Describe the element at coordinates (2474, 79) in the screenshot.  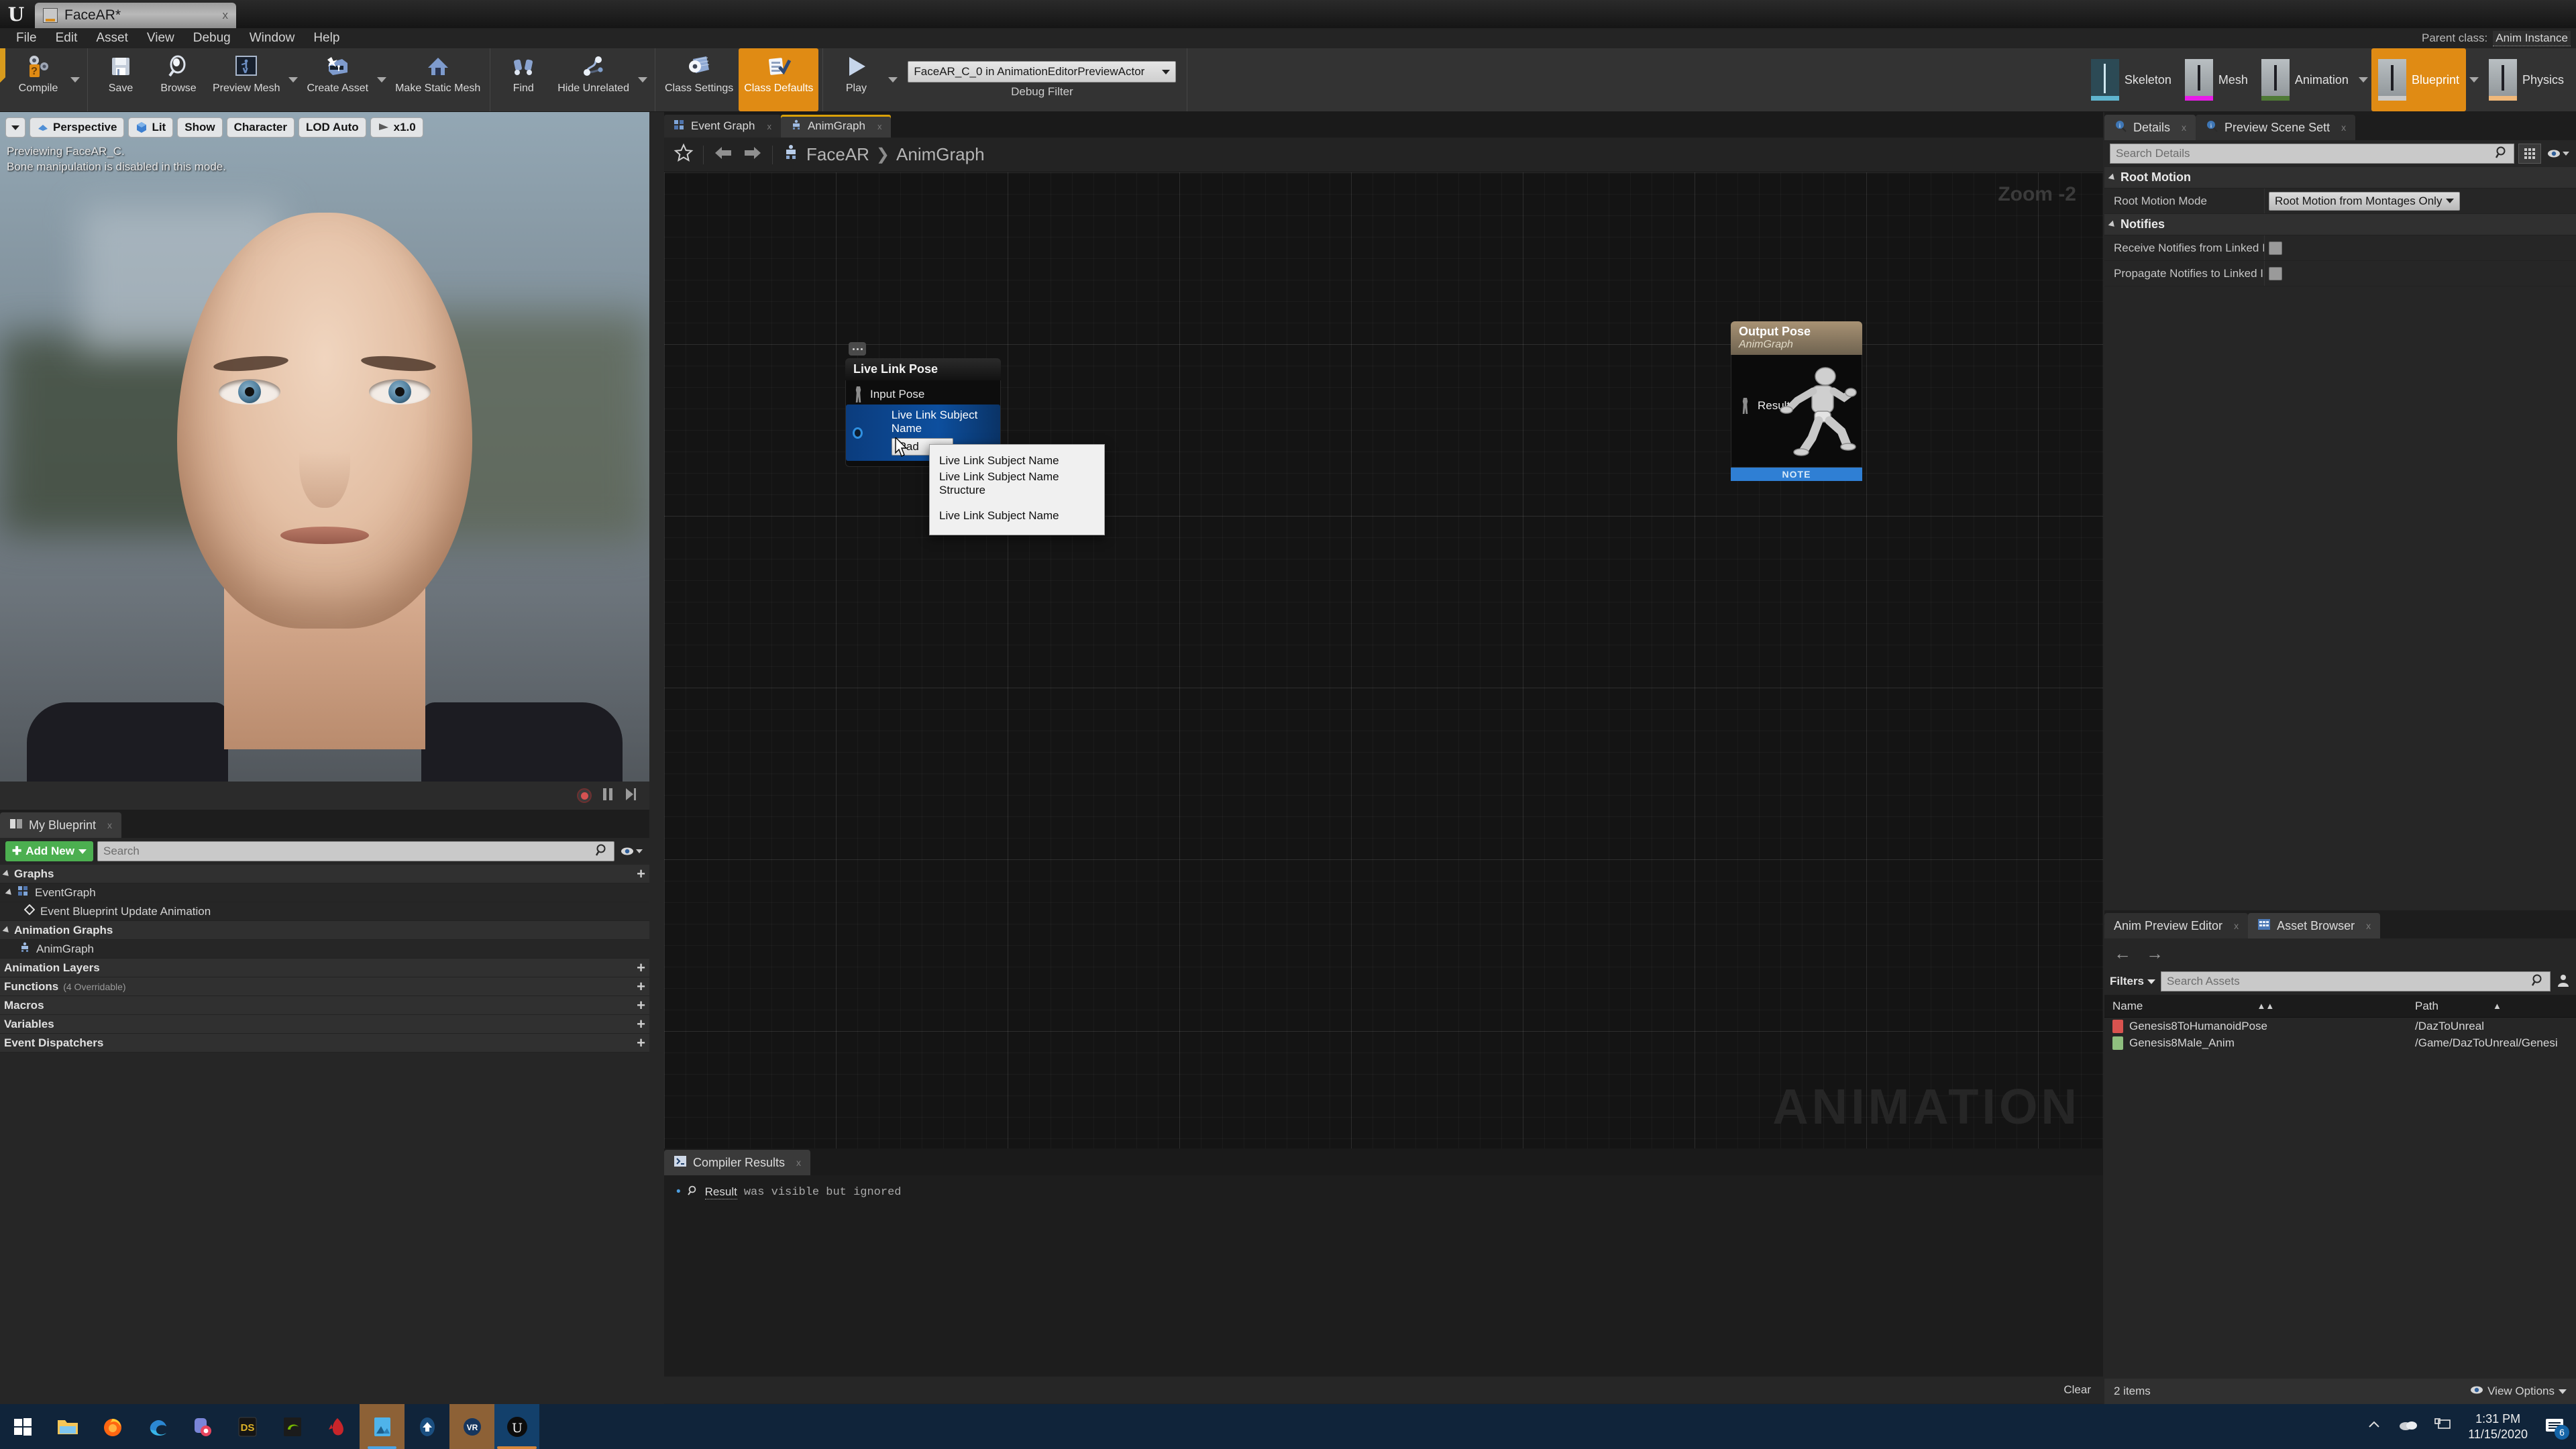
I see `blueprint-mode-caret-icon` at that location.